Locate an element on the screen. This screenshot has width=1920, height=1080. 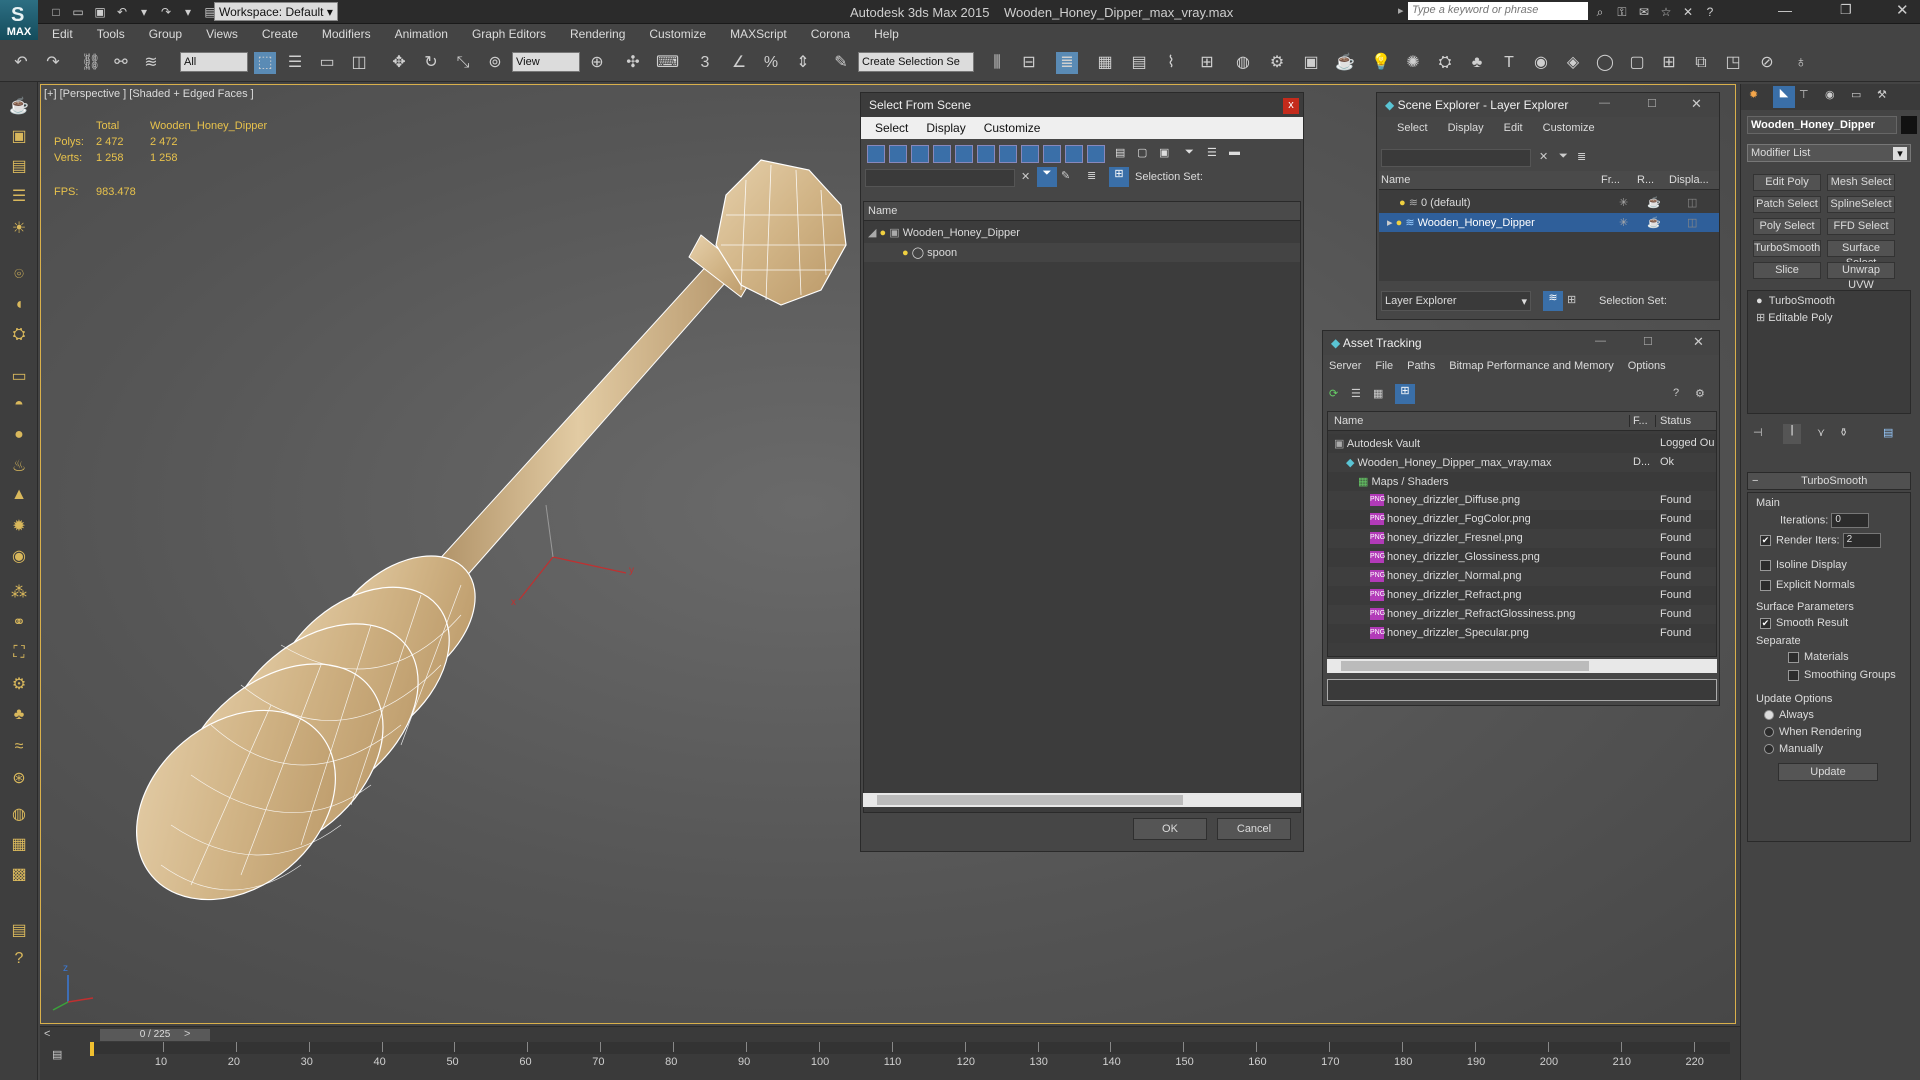
asset-row: PNG honey_drizzler_FogColor.png Found is located at coordinates (1522, 519).